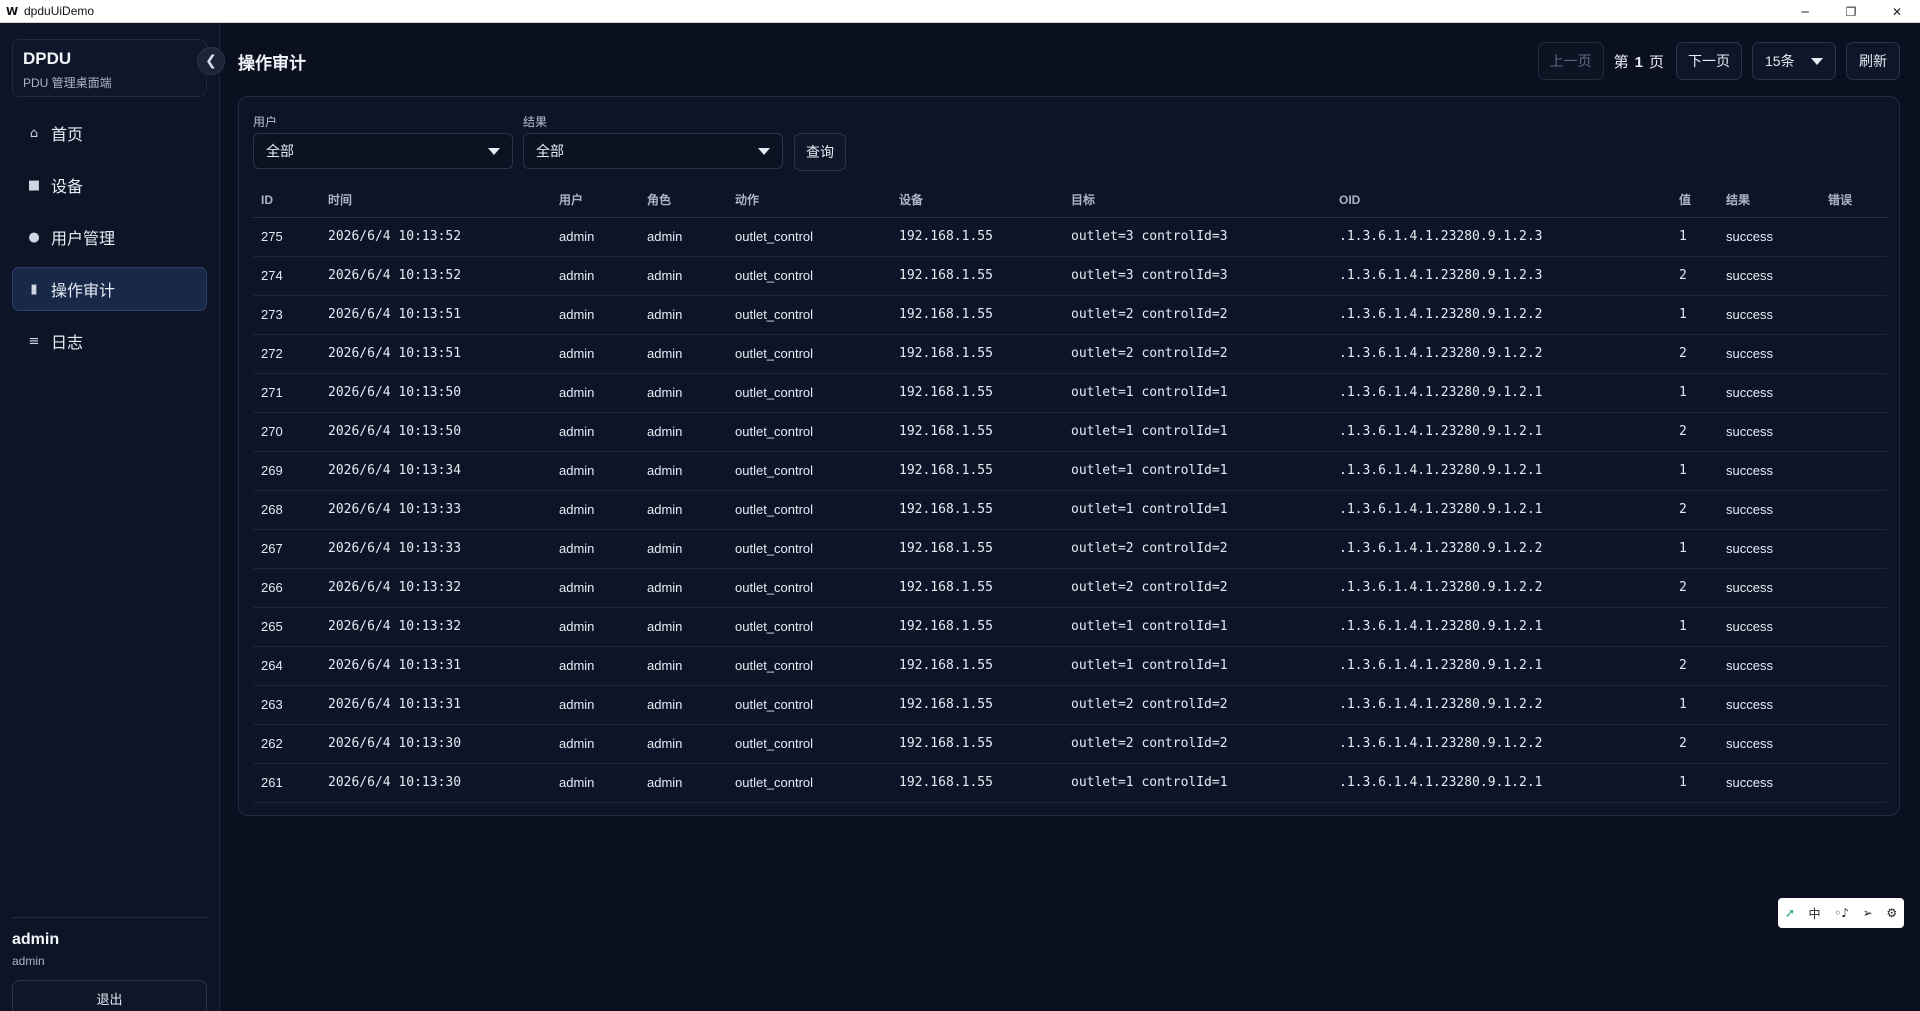 The width and height of the screenshot is (1920, 1011). What do you see at coordinates (286, 588) in the screenshot?
I see `cell-id: 266` at bounding box center [286, 588].